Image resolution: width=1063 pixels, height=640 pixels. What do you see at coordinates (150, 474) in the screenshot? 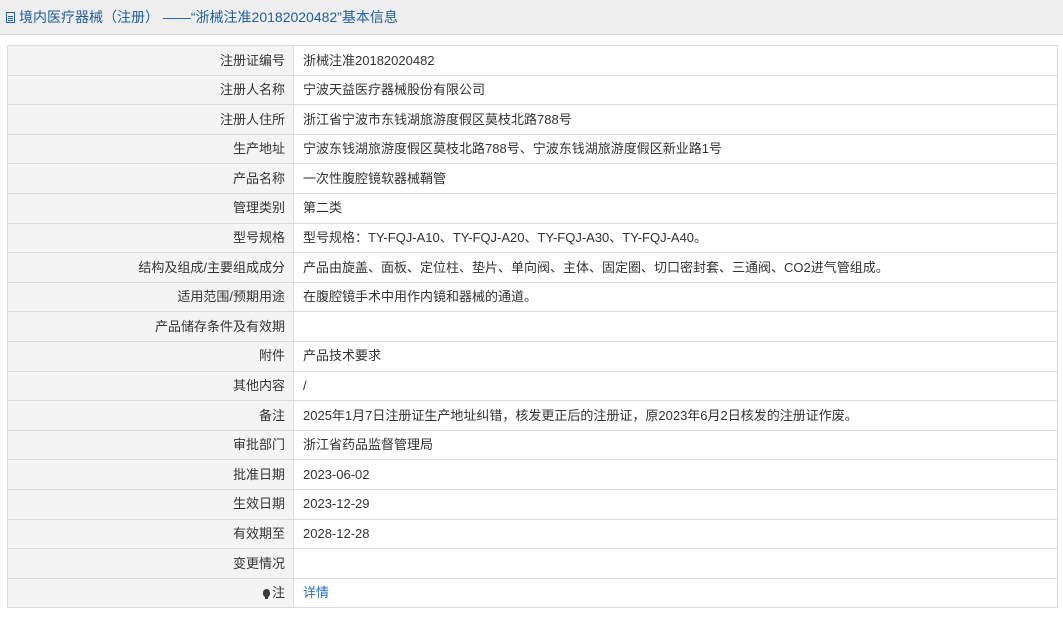
I see `row-label: 批准日期` at bounding box center [150, 474].